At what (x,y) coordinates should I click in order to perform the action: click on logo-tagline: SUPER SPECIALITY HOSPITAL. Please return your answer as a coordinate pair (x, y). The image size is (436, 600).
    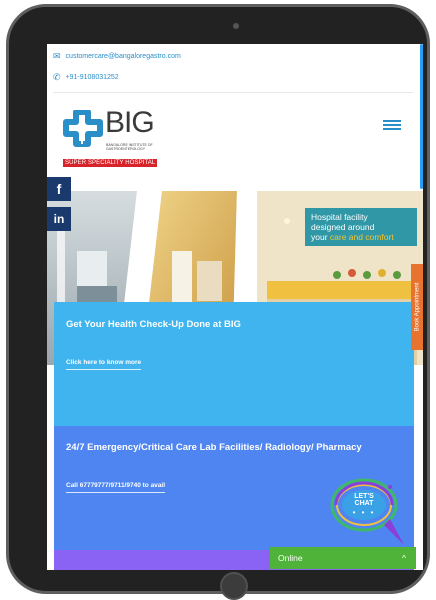
    Looking at the image, I should click on (110, 163).